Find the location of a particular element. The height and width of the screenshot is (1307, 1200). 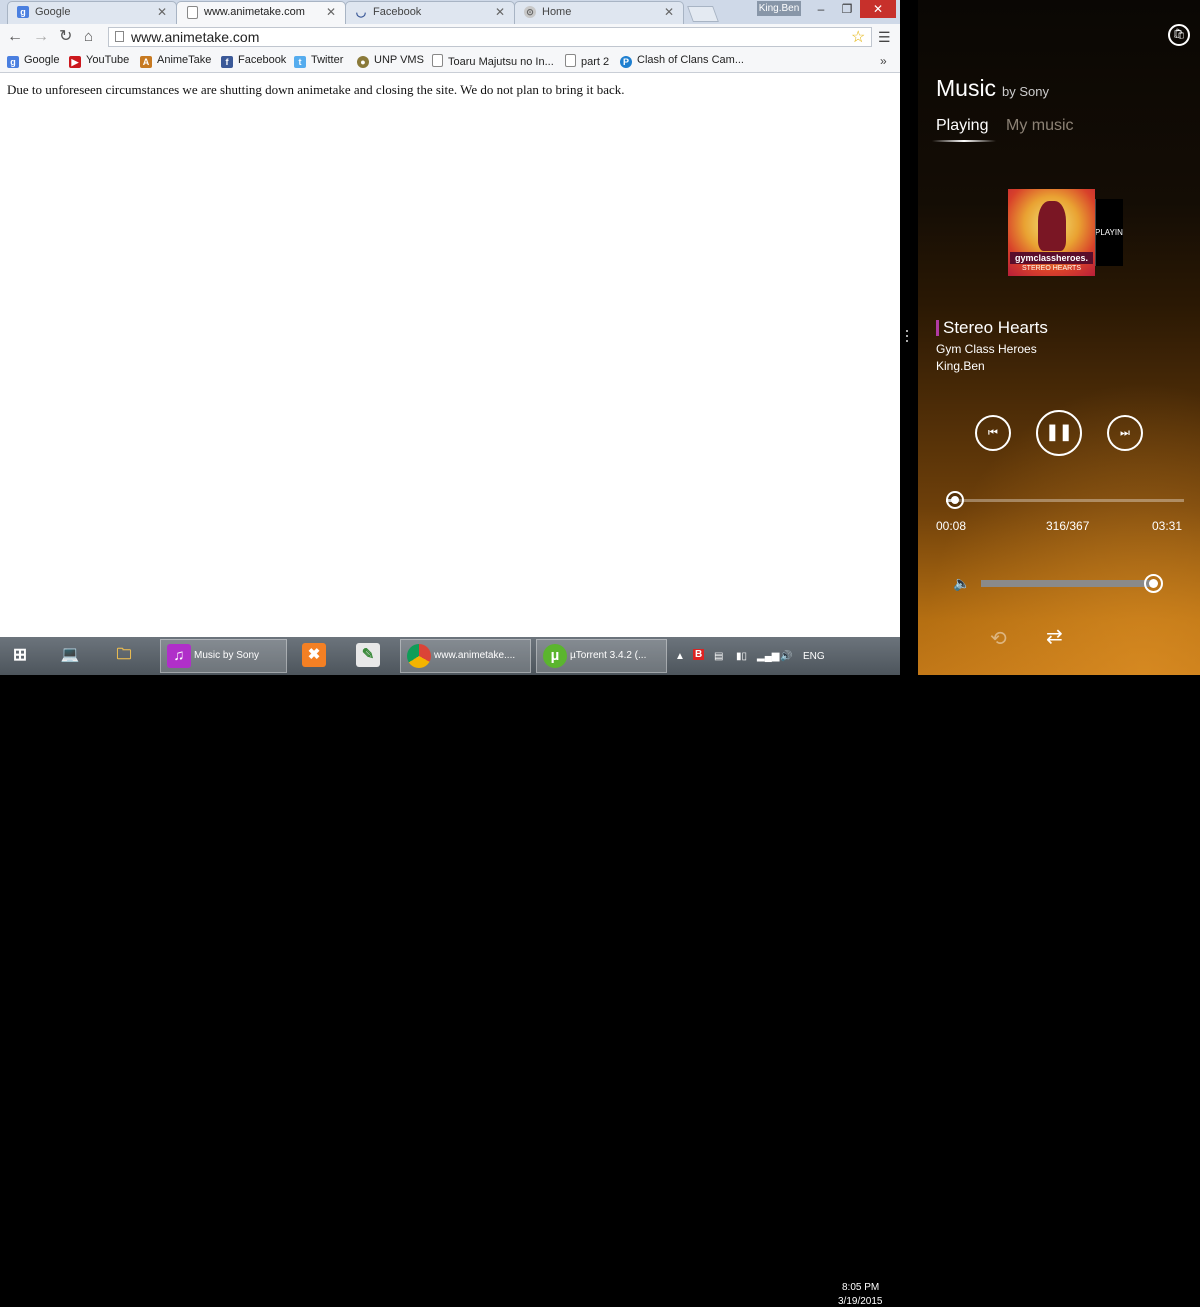

bookmark-facebook: f Facebook is located at coordinates (253, 61).